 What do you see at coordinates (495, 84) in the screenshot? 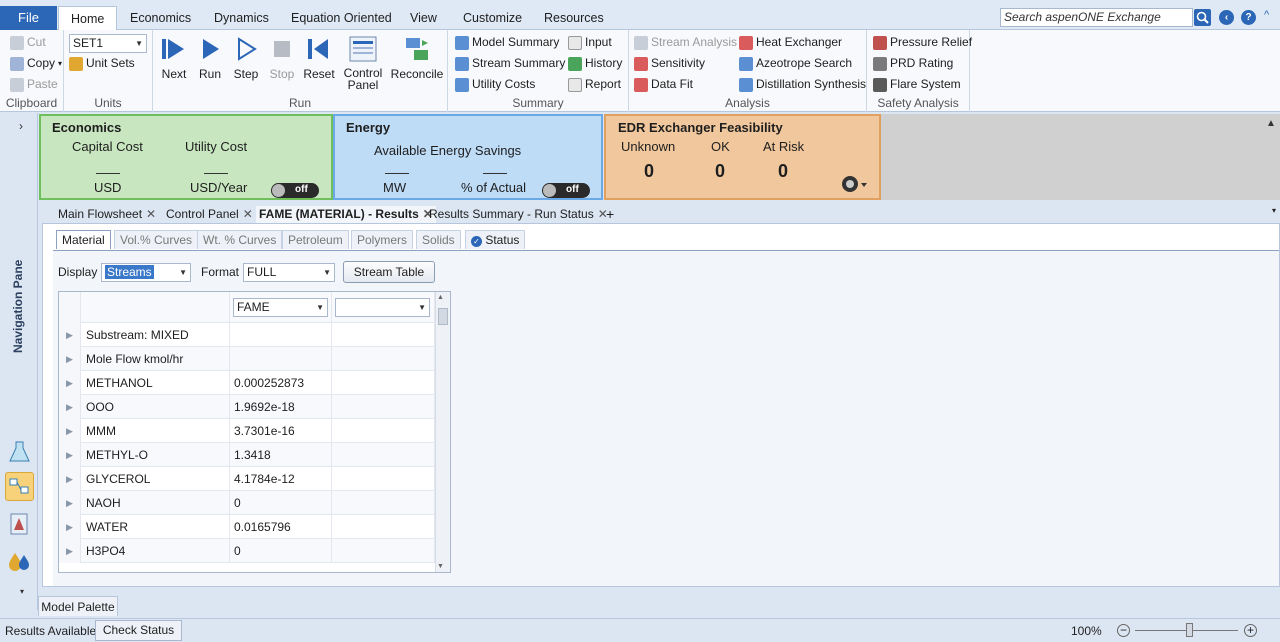
I see `utility-costs-button: Utility Costs` at bounding box center [495, 84].